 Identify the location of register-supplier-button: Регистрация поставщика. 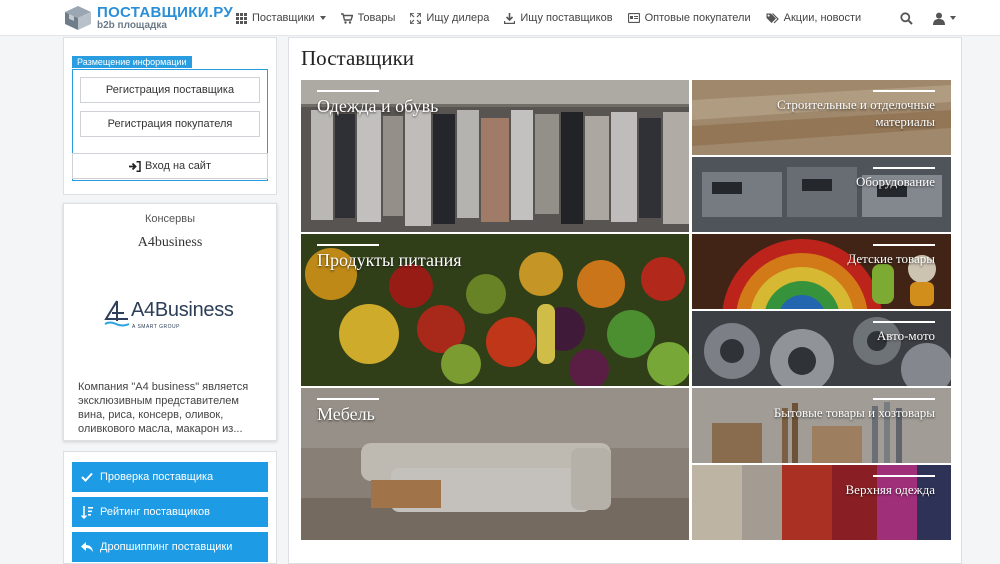
(170, 90).